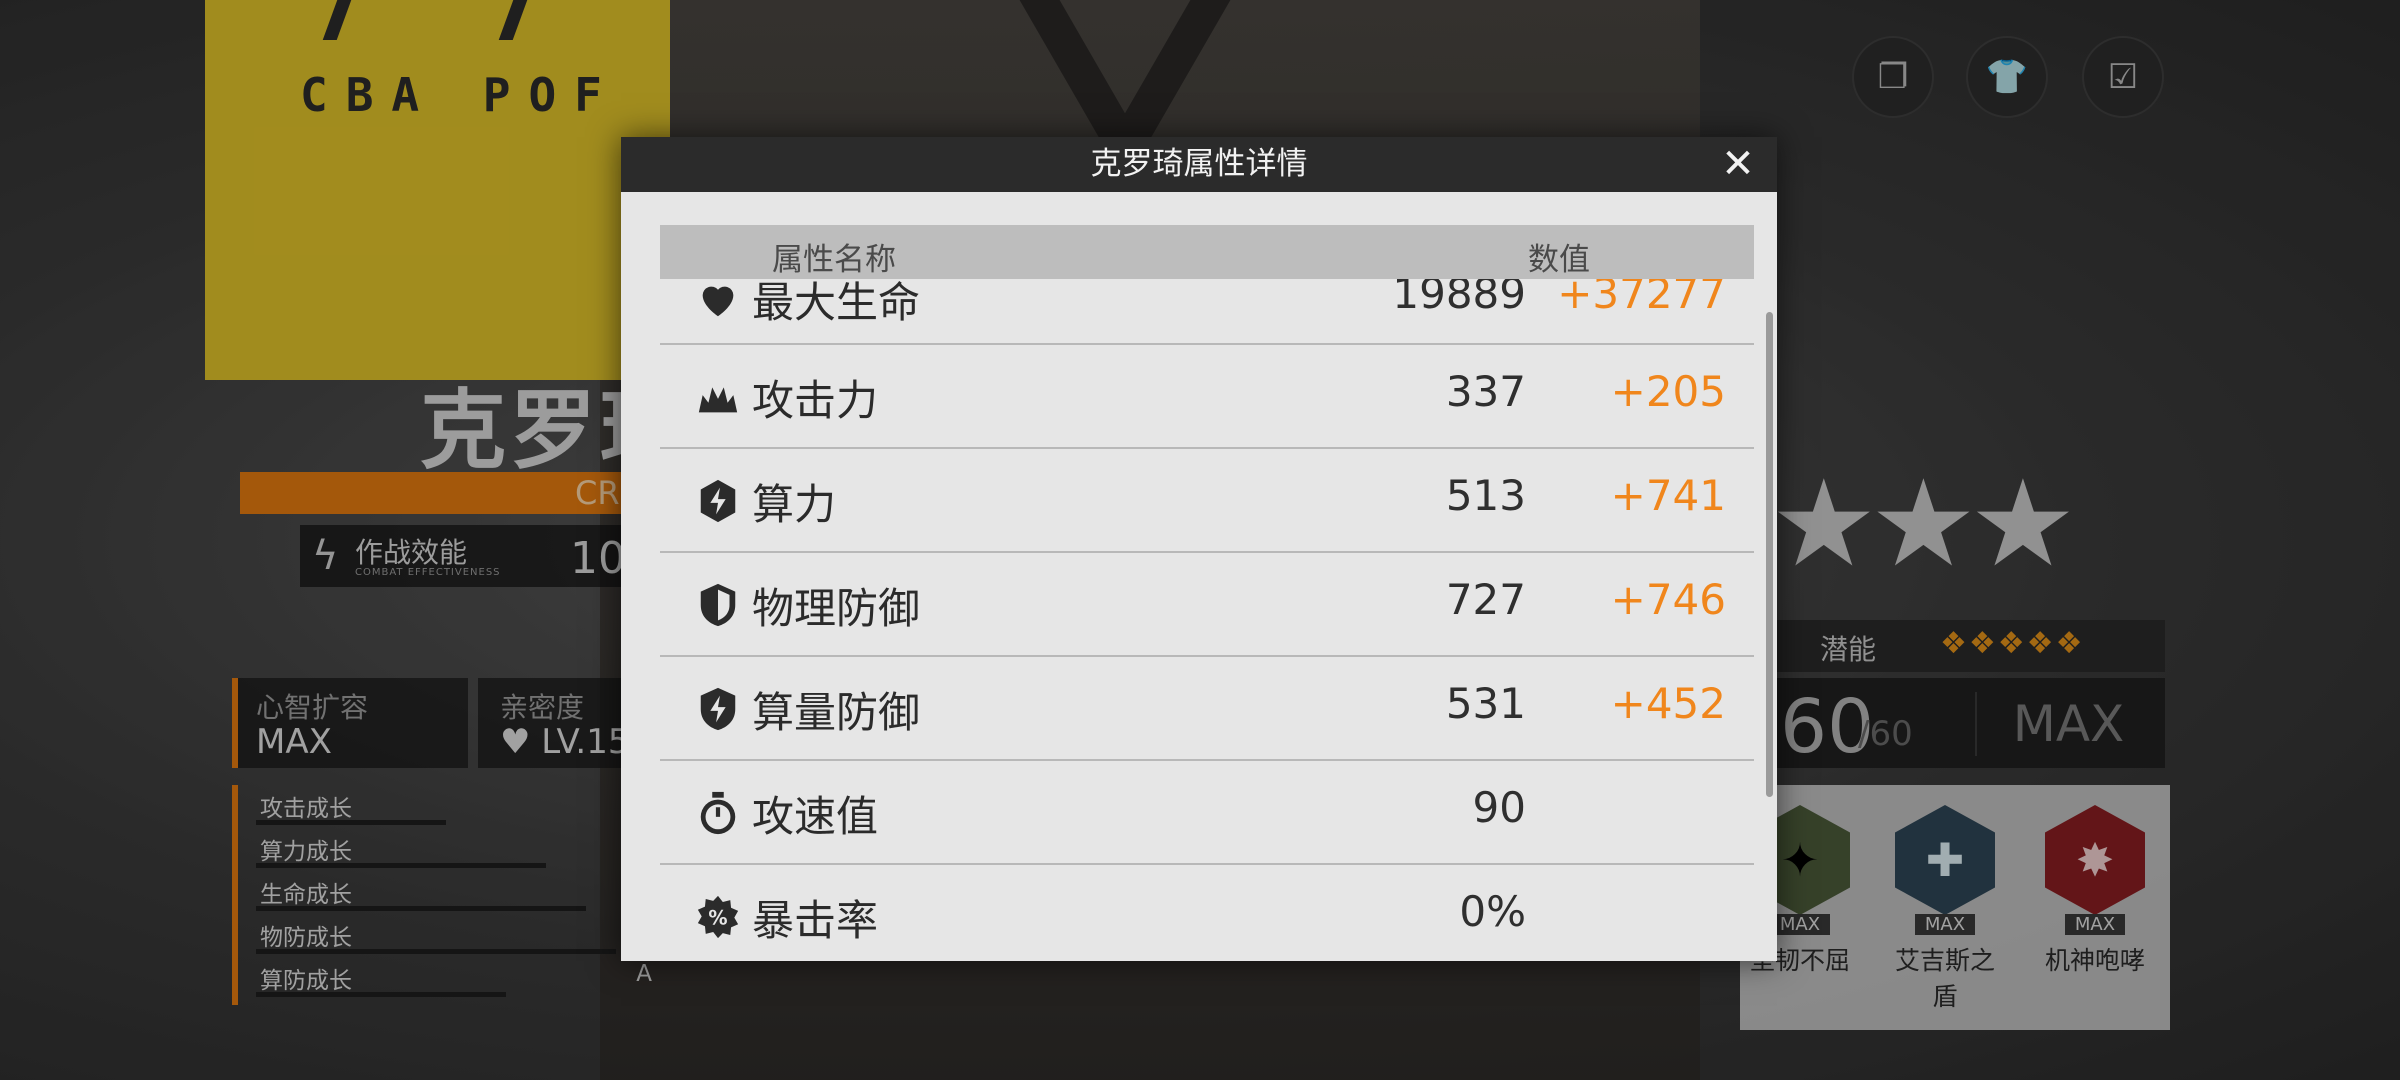 This screenshot has width=2400, height=1080. Describe the element at coordinates (1641, 298) in the screenshot. I see `attribute-bonus: +37277` at that location.